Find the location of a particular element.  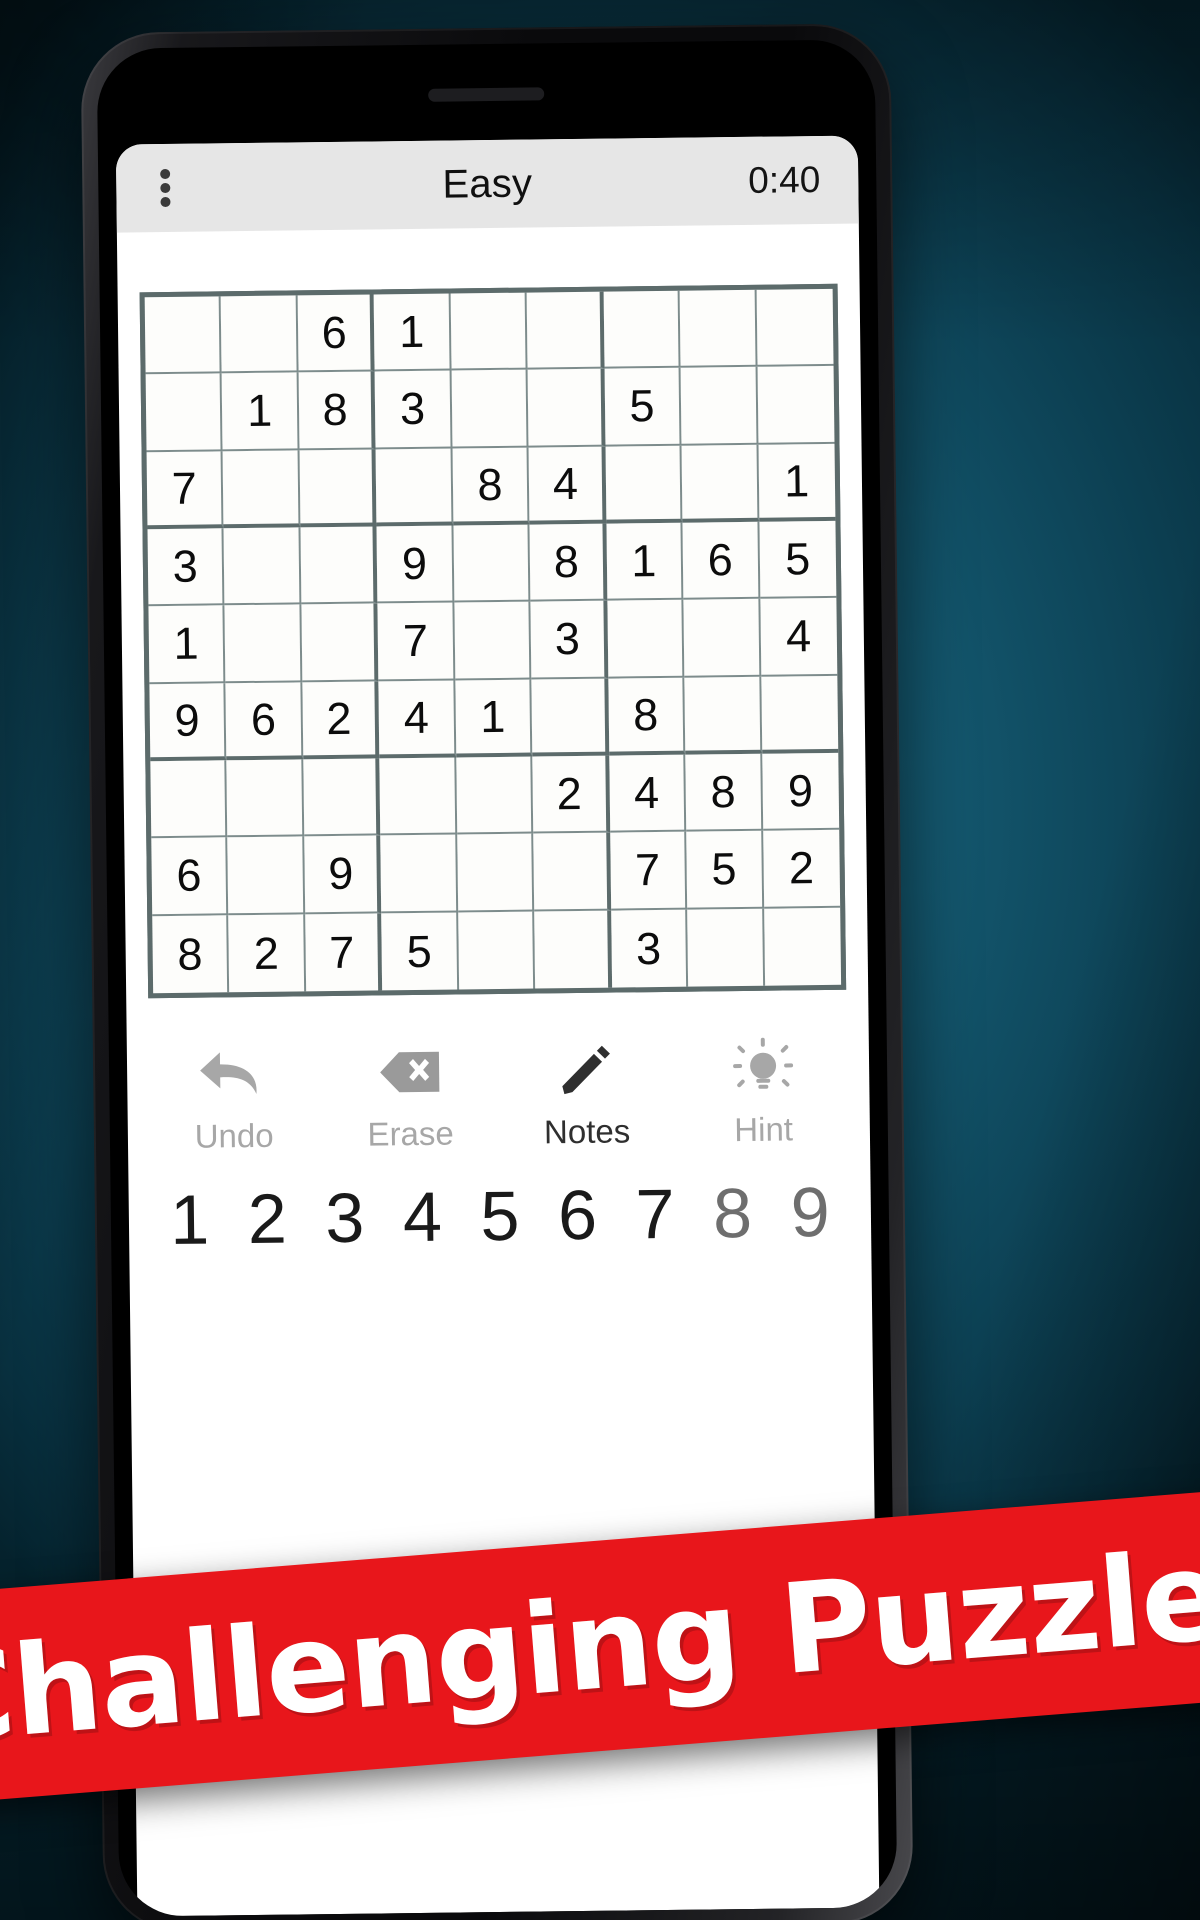

numpad-key-2: 2 is located at coordinates (267, 1219).